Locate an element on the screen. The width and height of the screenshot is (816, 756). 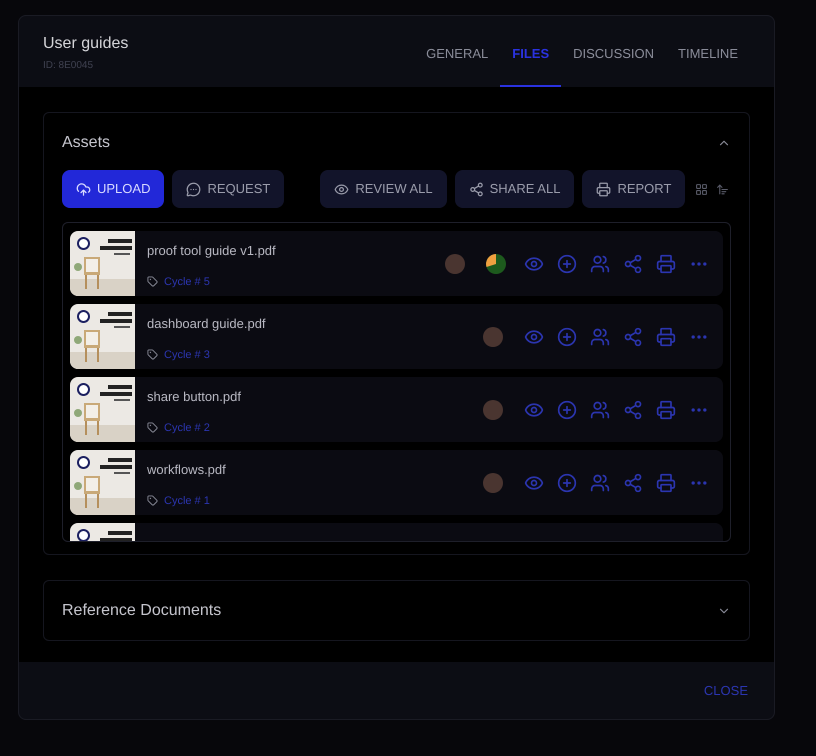
cycle-label: Cycle # 1 is located at coordinates (187, 501).